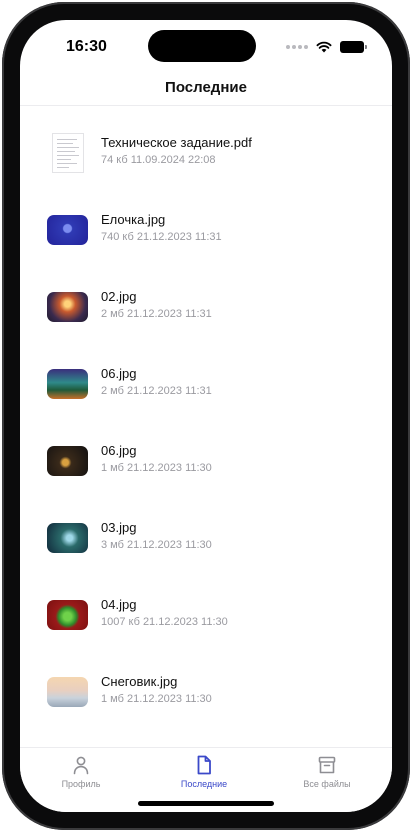 This screenshot has height=833, width=414. What do you see at coordinates (327, 765) in the screenshot?
I see `archive-icon` at bounding box center [327, 765].